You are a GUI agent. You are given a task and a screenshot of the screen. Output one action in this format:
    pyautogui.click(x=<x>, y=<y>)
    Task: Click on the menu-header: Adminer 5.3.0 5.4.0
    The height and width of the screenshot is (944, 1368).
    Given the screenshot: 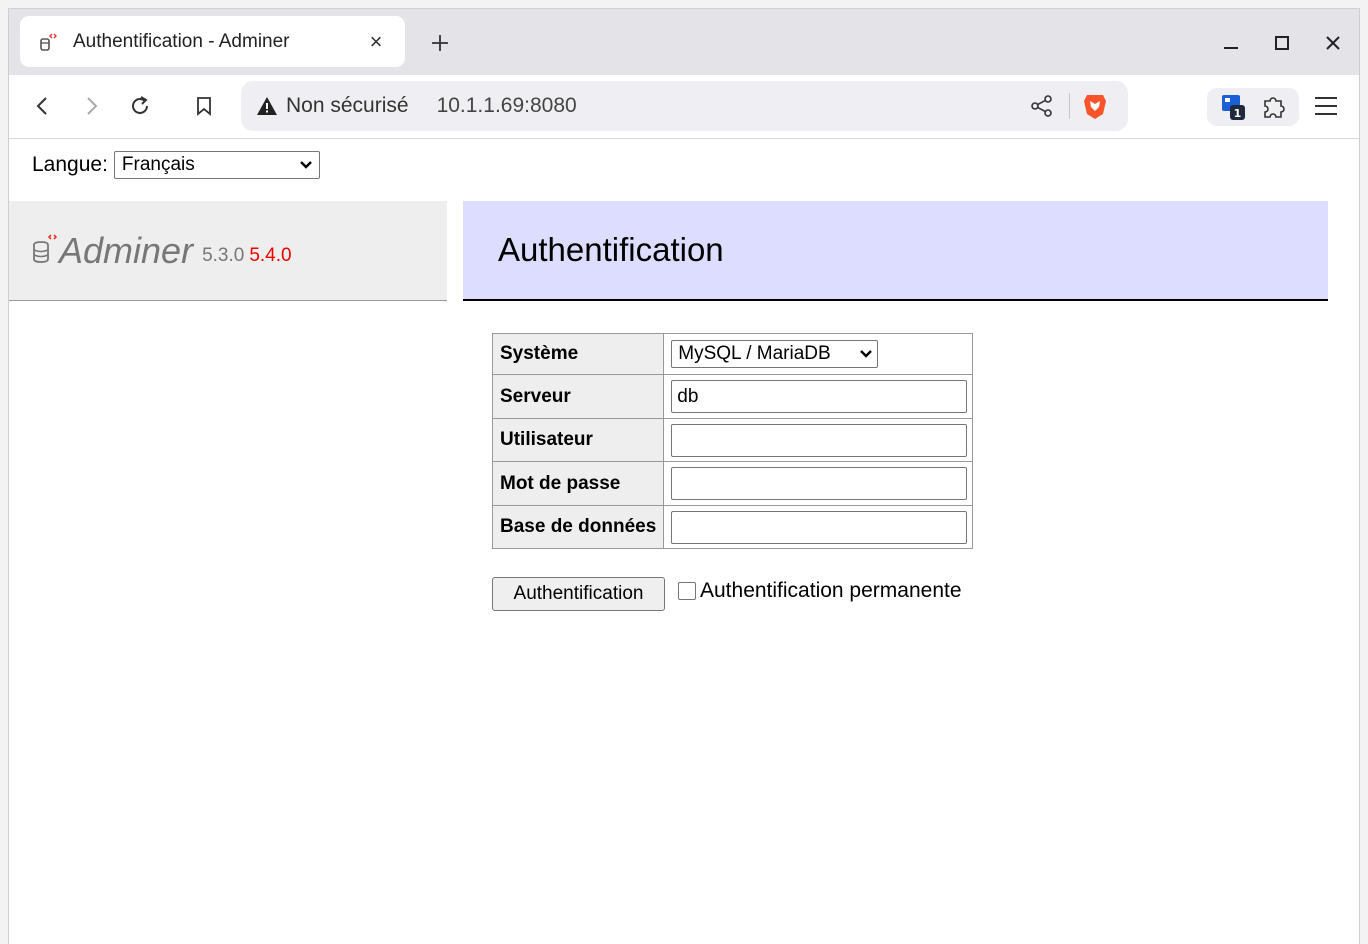 What is the action you would take?
    pyautogui.click(x=228, y=251)
    